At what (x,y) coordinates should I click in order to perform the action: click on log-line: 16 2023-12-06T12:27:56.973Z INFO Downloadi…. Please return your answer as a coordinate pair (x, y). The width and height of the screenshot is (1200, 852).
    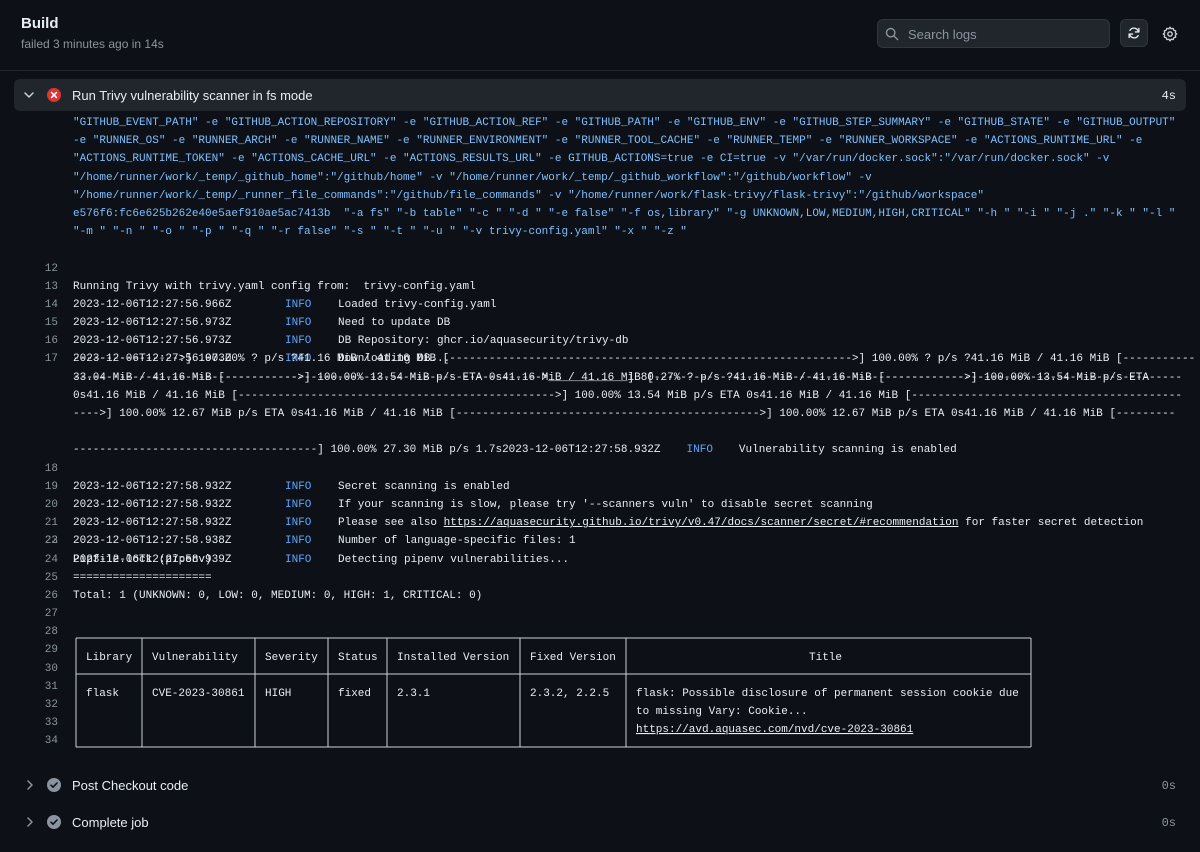
    Looking at the image, I should click on (600, 339).